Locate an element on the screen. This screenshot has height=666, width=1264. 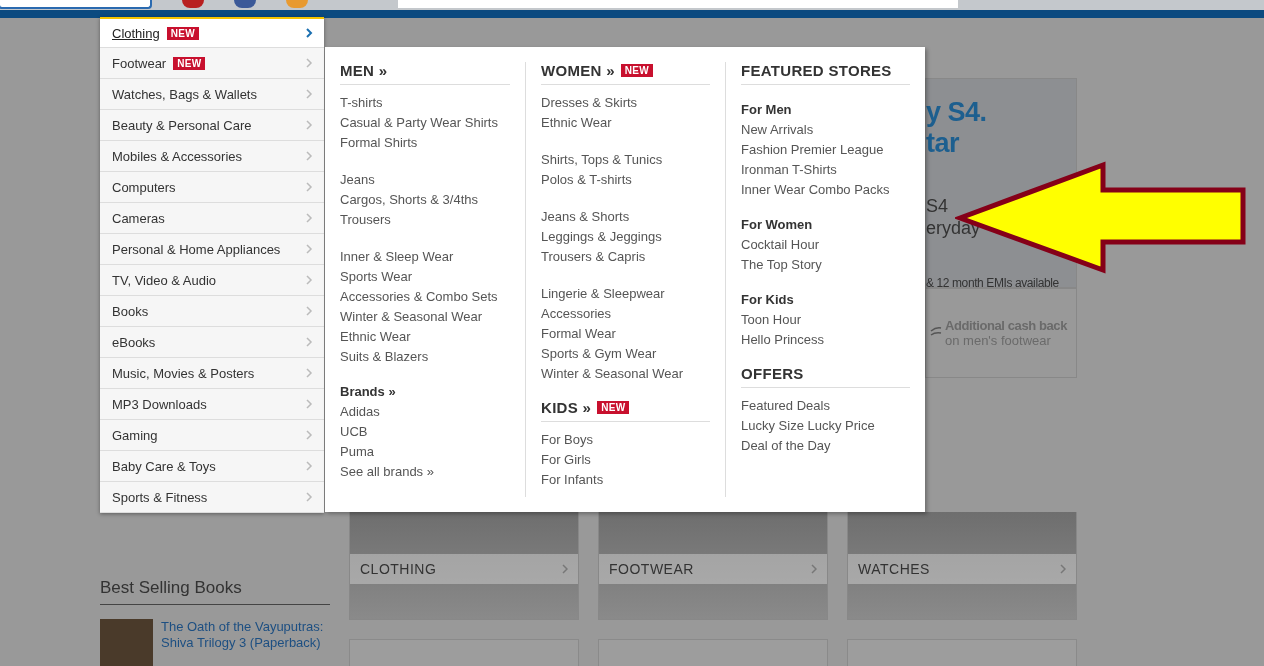
menu-subheading: For Women is located at coordinates (825, 225).